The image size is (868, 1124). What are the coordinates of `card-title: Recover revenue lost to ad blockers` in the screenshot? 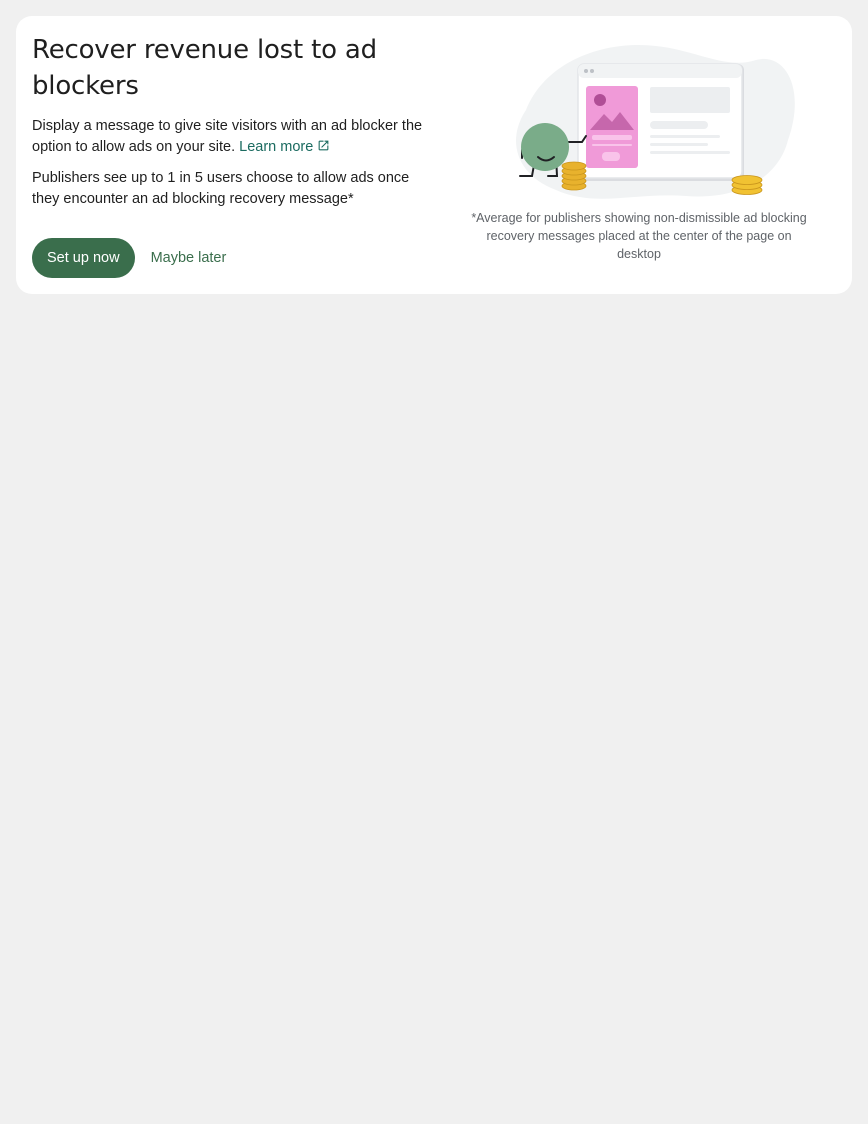 It's located at (204, 68).